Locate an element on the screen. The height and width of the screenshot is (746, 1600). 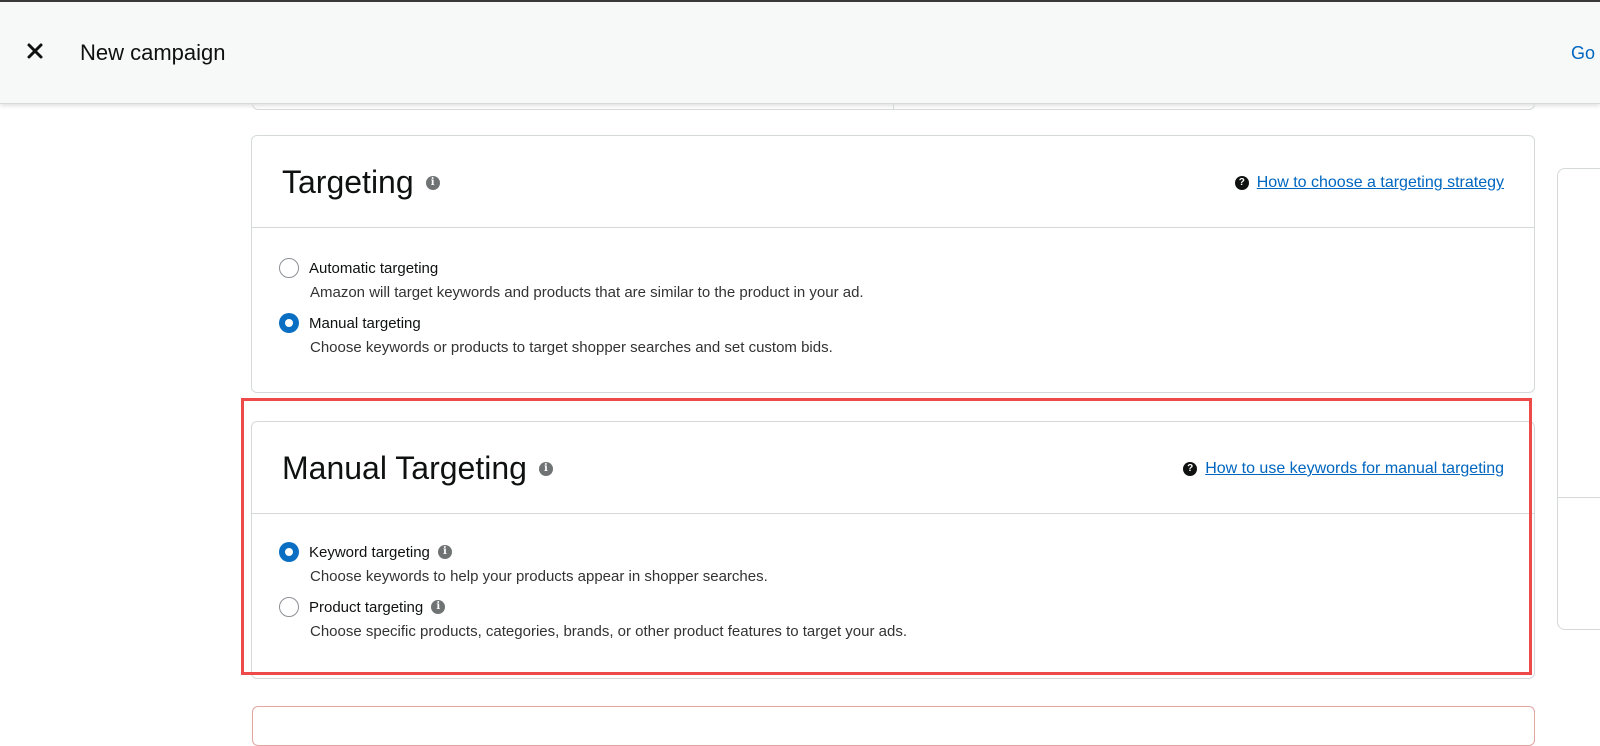
automatic-targeting-label: Automatic targeting is located at coordinates (373, 268).